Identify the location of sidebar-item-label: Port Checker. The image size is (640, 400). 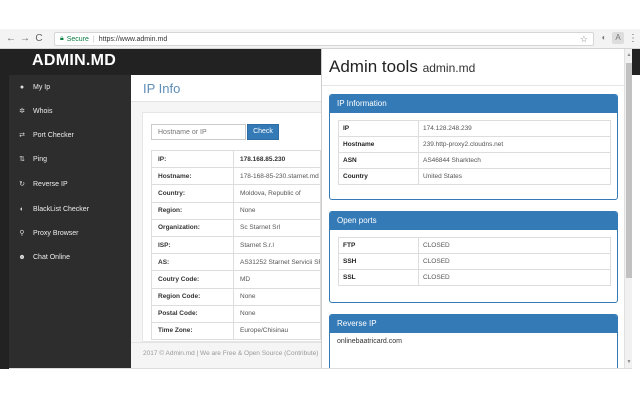
(53, 135).